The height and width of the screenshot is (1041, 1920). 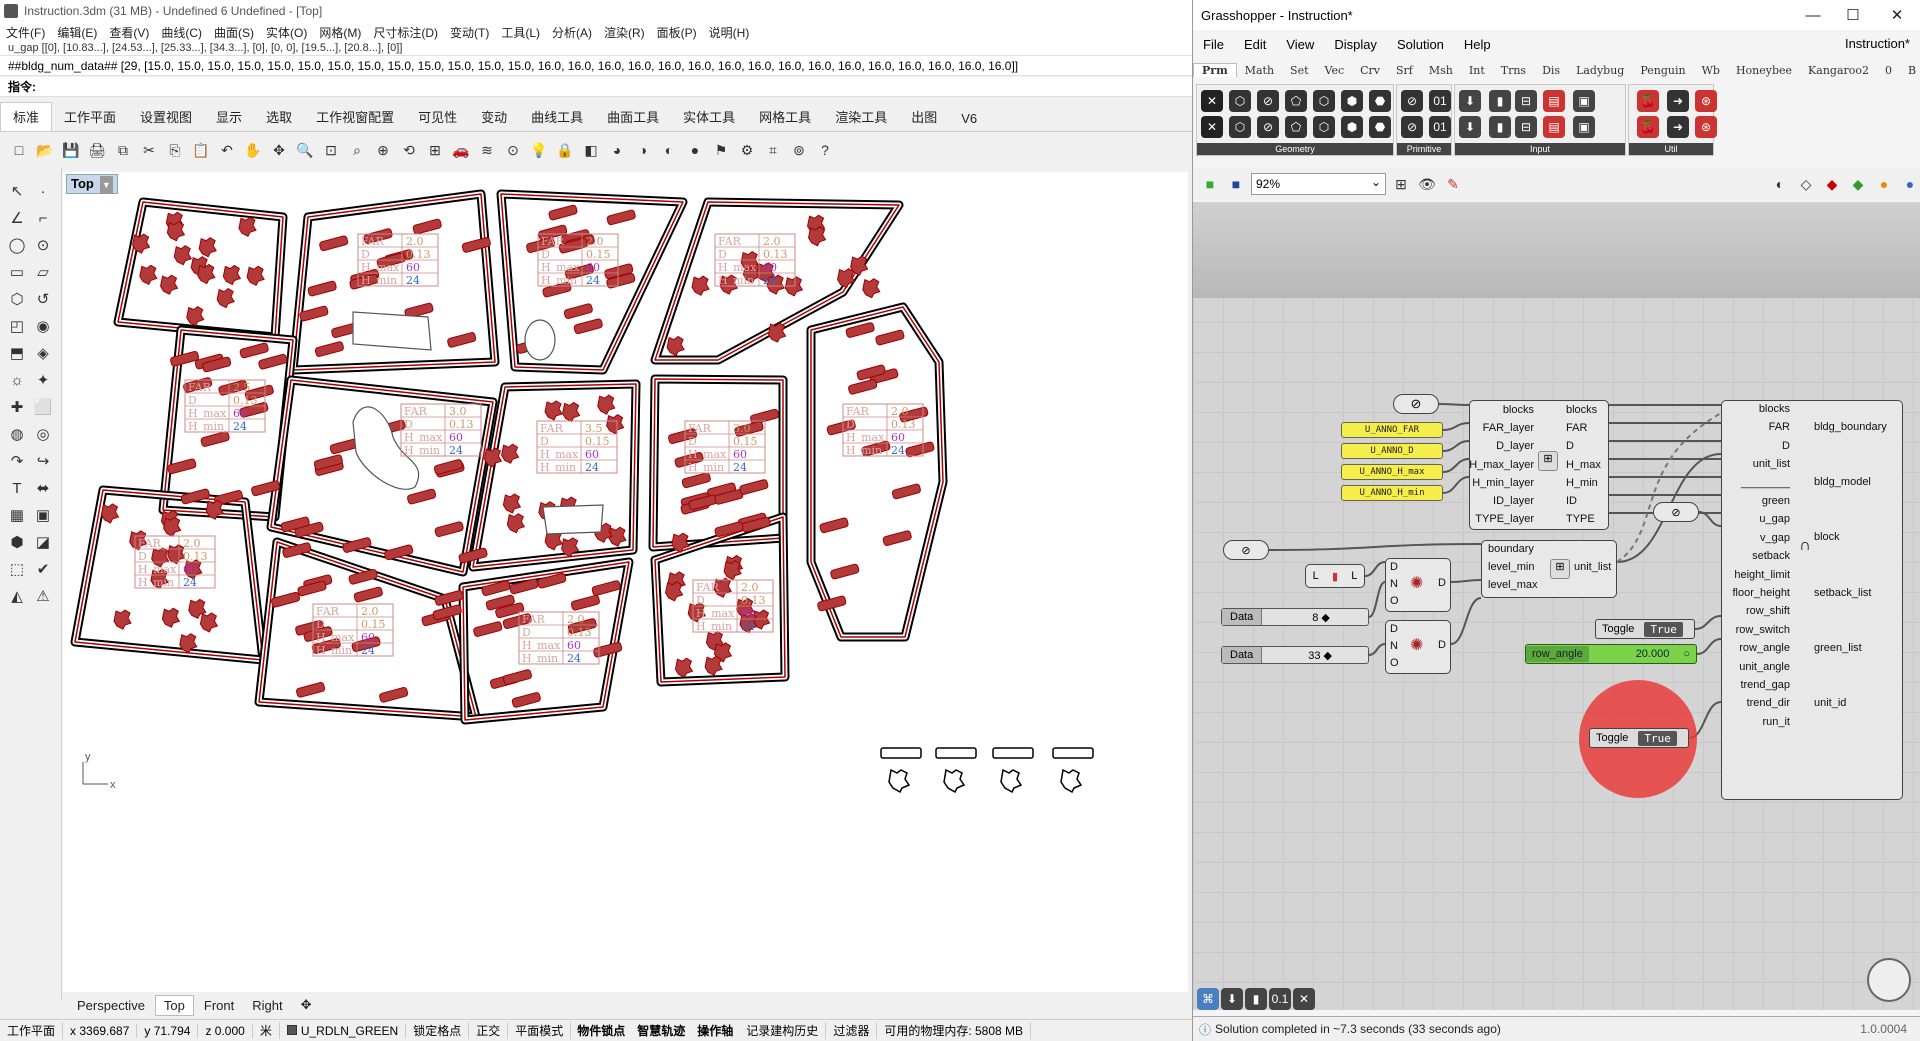 I want to click on gh-ribbon-tool-icon: 01, so click(x=1440, y=101).